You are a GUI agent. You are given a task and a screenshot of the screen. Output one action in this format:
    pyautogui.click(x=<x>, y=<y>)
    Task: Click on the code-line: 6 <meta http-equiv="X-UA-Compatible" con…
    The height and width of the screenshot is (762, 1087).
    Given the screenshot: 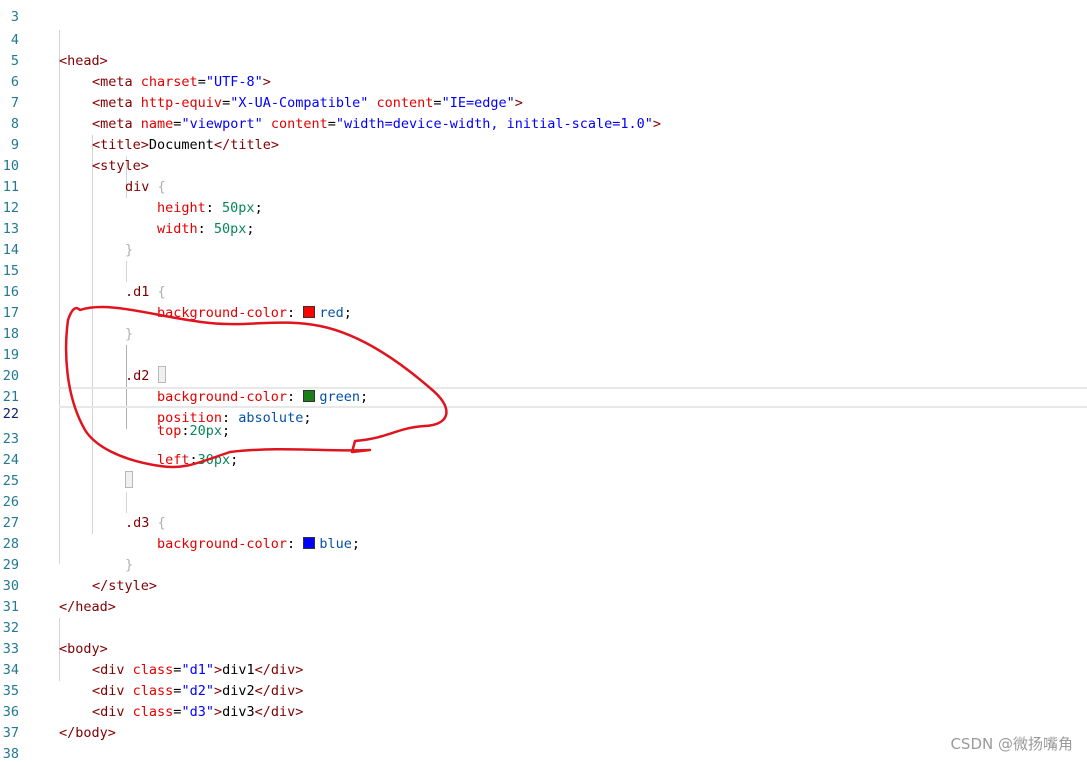 What is the action you would take?
    pyautogui.click(x=543, y=81)
    